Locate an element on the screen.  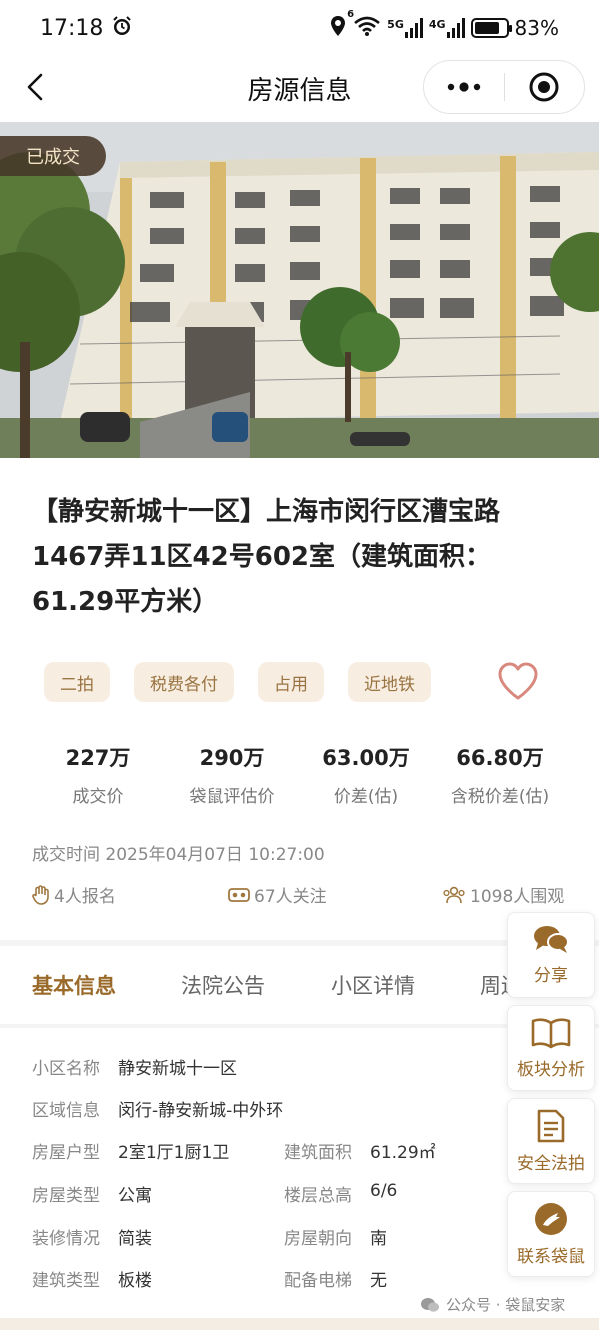
info-label: 区域信息 is located at coordinates (66, 1111).